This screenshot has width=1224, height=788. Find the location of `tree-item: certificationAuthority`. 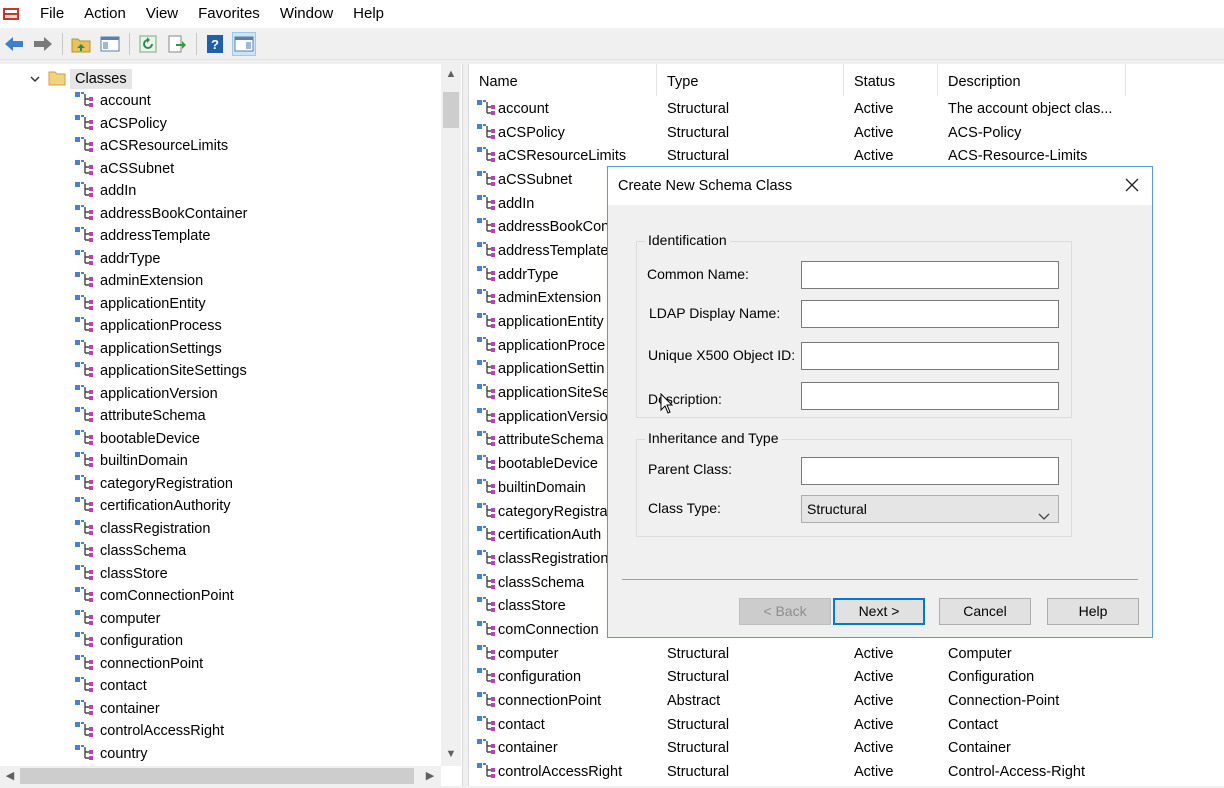

tree-item: certificationAuthority is located at coordinates (161, 506).